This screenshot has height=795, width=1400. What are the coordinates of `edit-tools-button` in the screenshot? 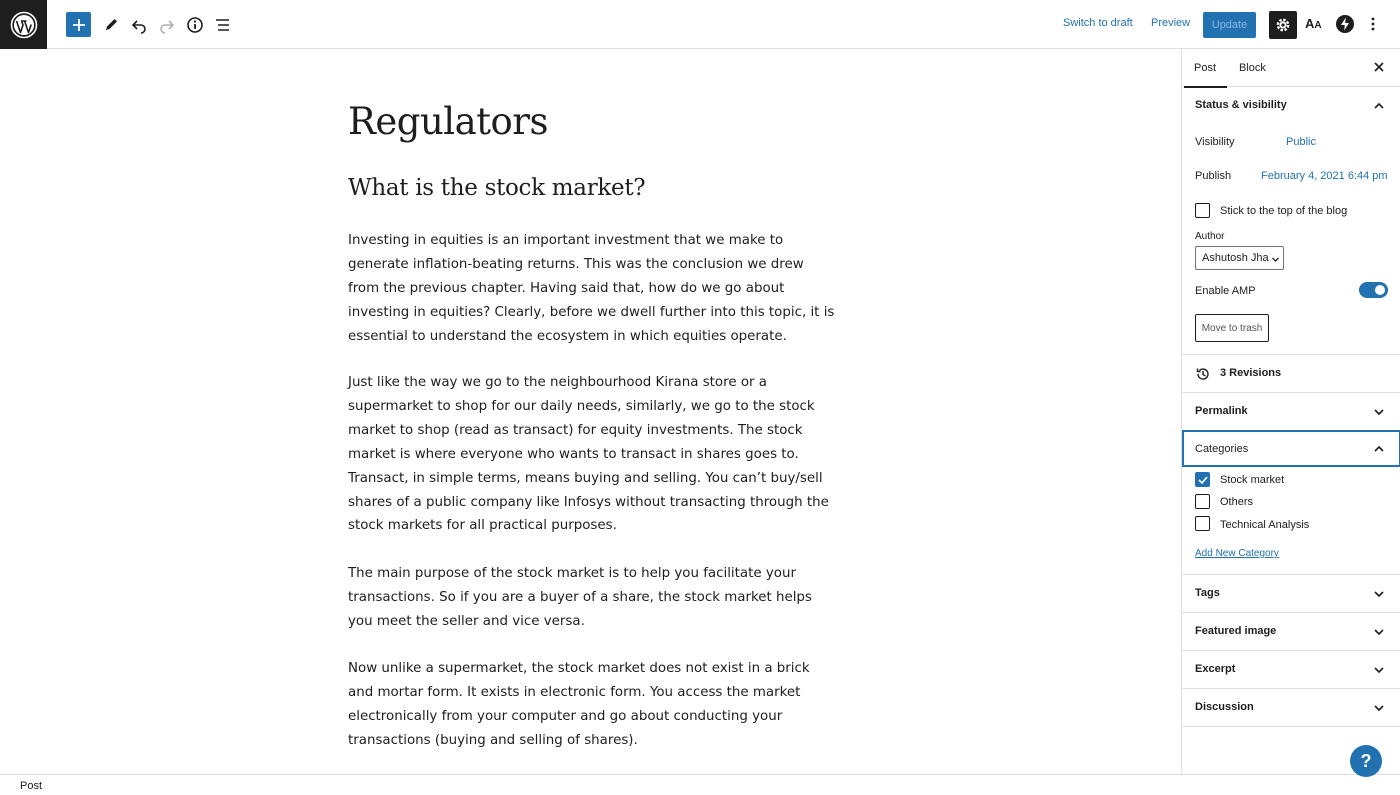 It's located at (111, 25).